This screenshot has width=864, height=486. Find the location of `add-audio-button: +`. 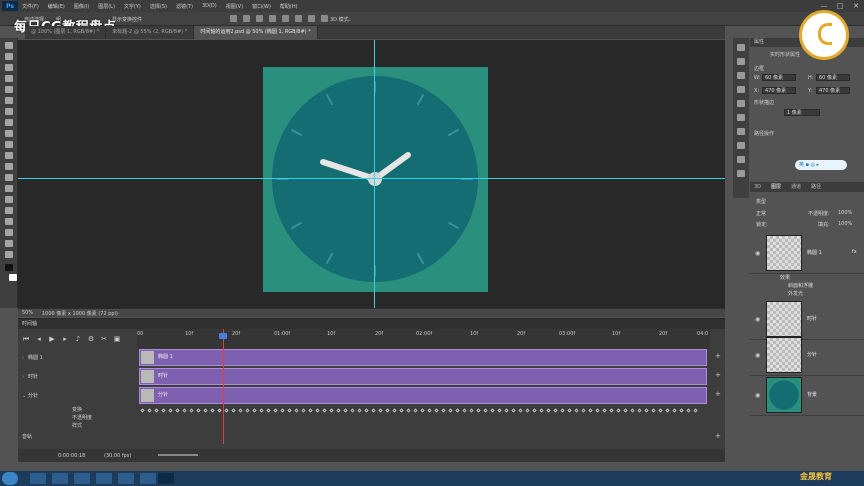

add-audio-button: + is located at coordinates (718, 436).